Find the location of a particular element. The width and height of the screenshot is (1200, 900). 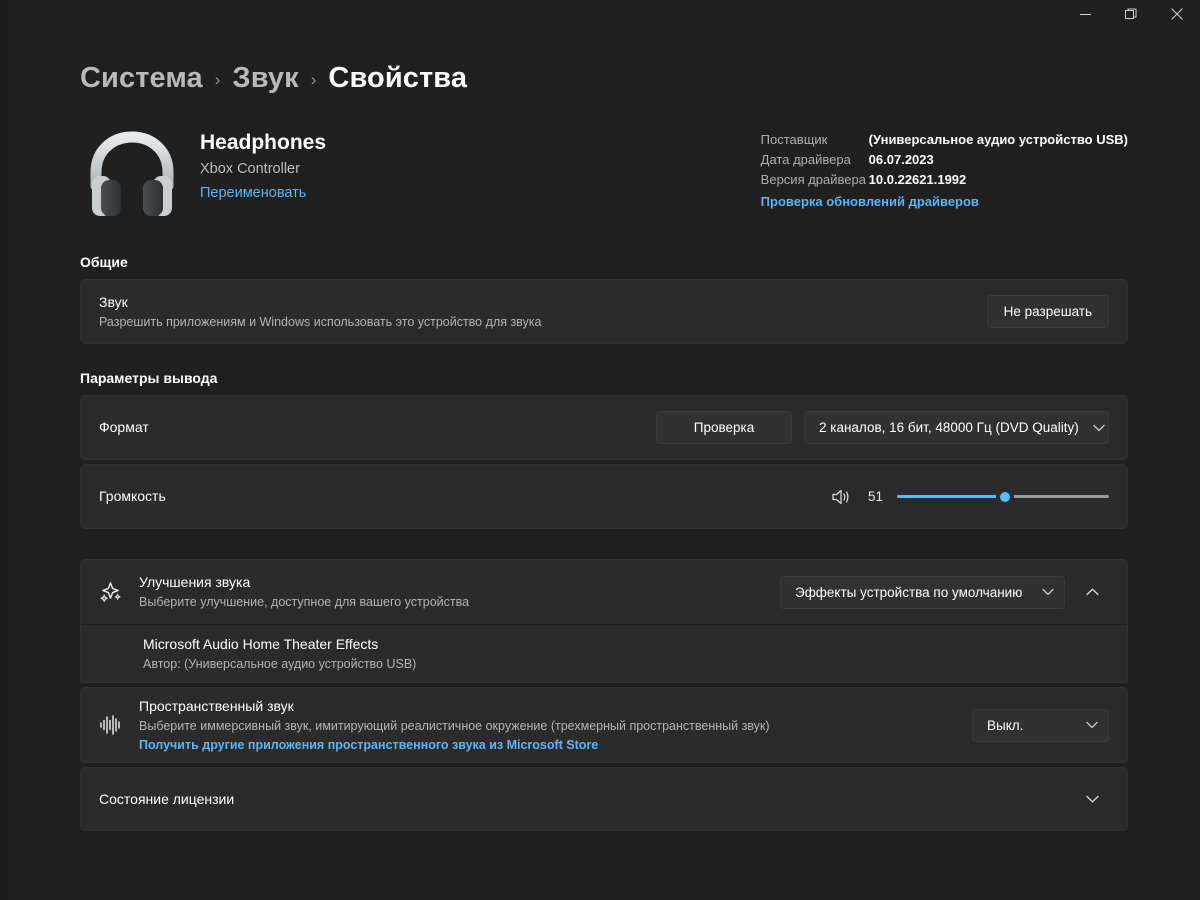

enhancement-item-title: Microsoft Audio Home Theater Effects is located at coordinates (261, 643).